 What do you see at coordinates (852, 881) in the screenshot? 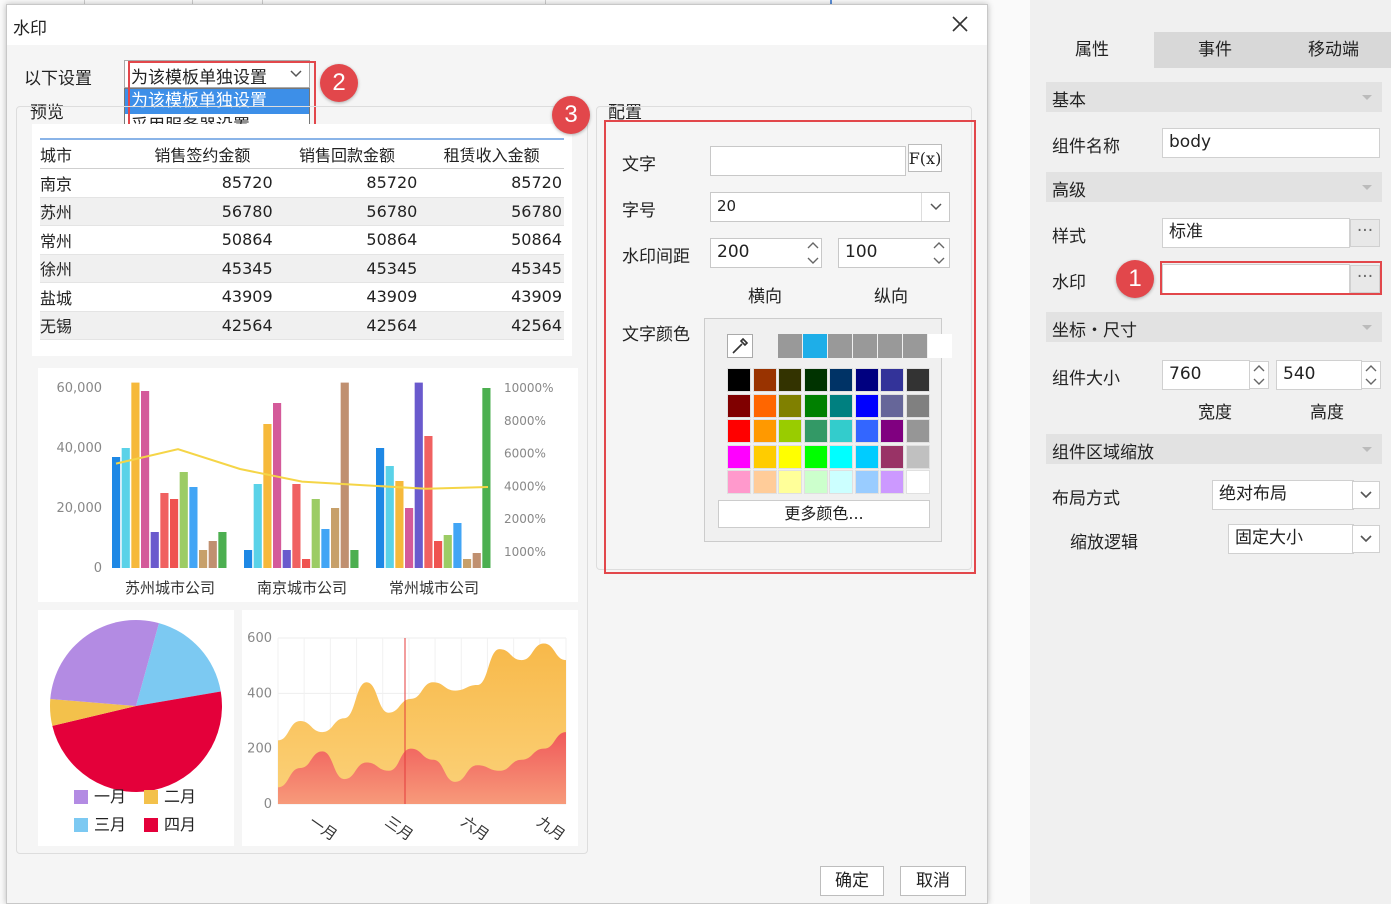
I see `ok-button: 确定` at bounding box center [852, 881].